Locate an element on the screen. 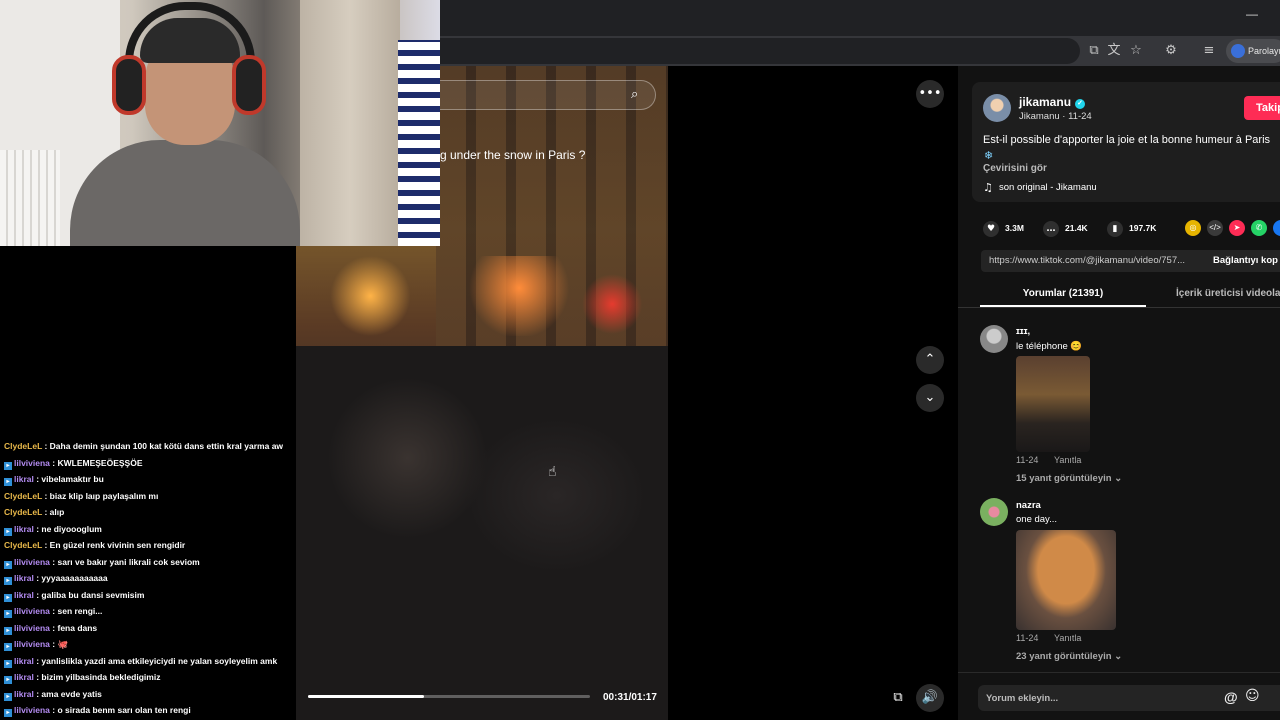 The width and height of the screenshot is (1280, 720). comment-author: nazra is located at coordinates (1028, 505).